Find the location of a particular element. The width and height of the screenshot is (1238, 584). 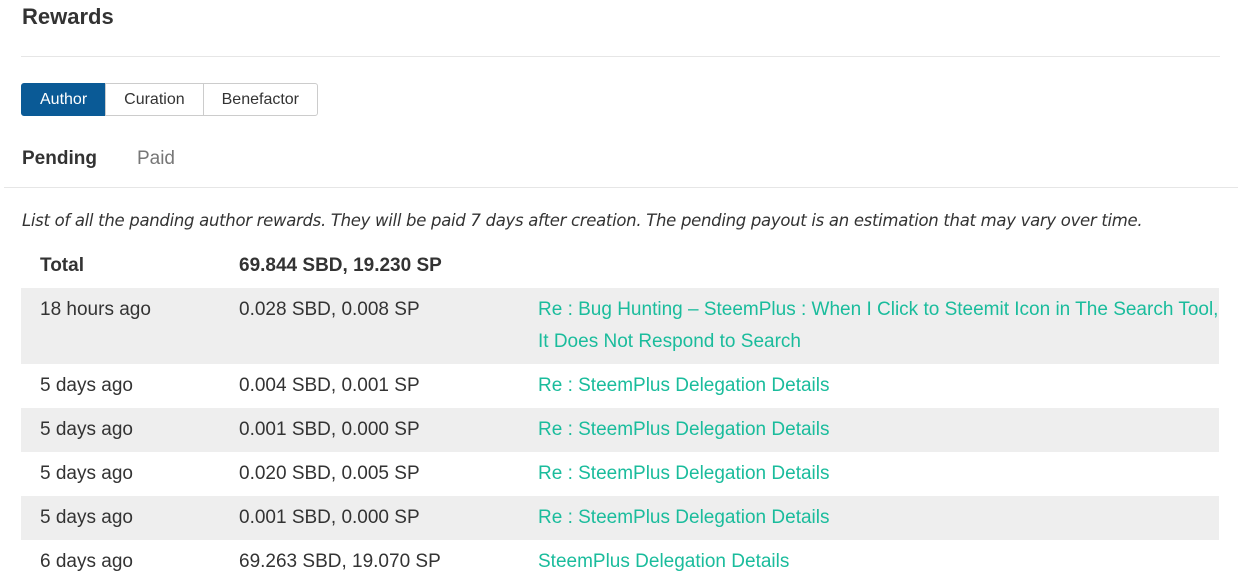

status-tabs: Pending Paid is located at coordinates (118, 159).